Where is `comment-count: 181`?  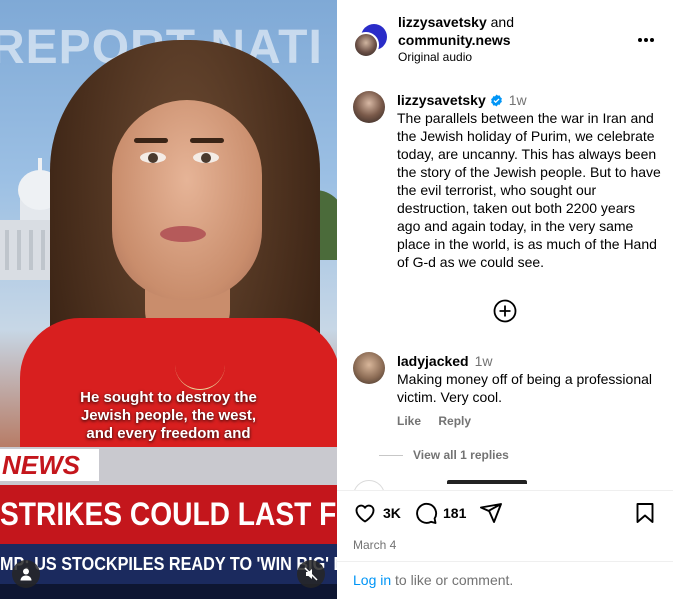
comment-count: 181 is located at coordinates (454, 513).